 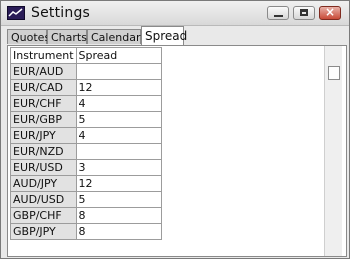 What do you see at coordinates (67, 36) in the screenshot?
I see `tab-charts: Charts` at bounding box center [67, 36].